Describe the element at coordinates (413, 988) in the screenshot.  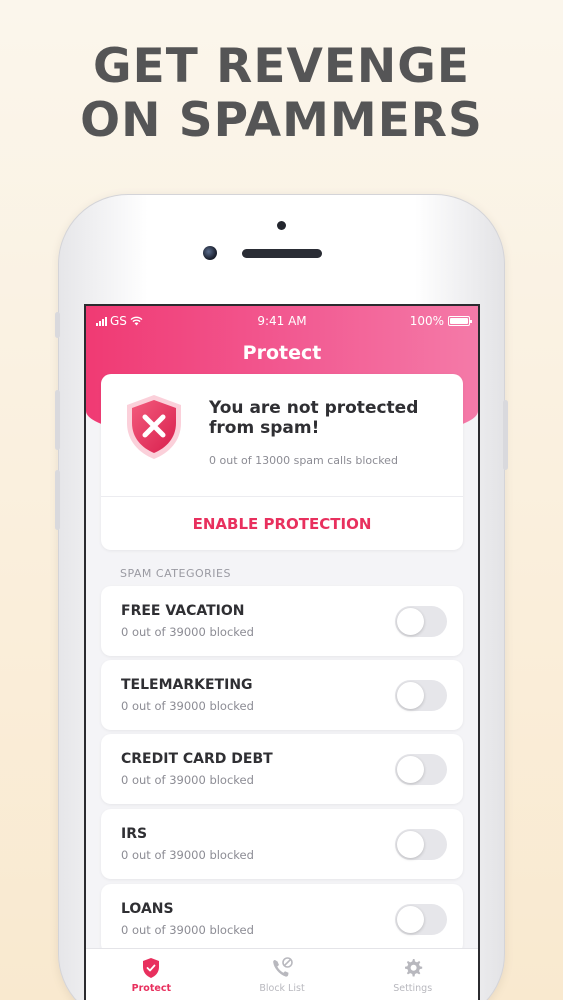
I see `tab-label: Settings` at that location.